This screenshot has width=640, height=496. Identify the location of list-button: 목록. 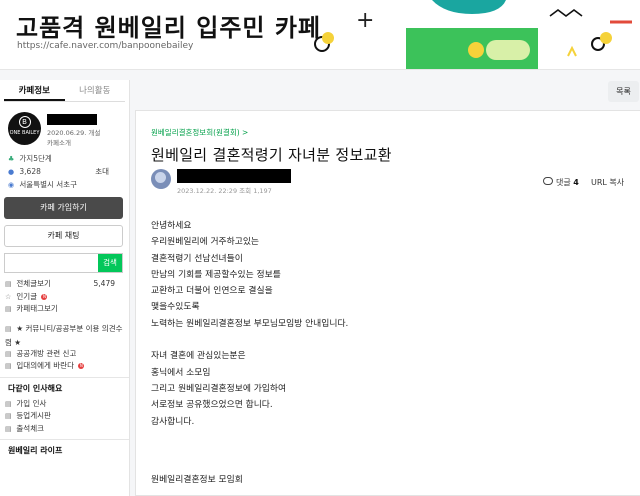
(623, 91).